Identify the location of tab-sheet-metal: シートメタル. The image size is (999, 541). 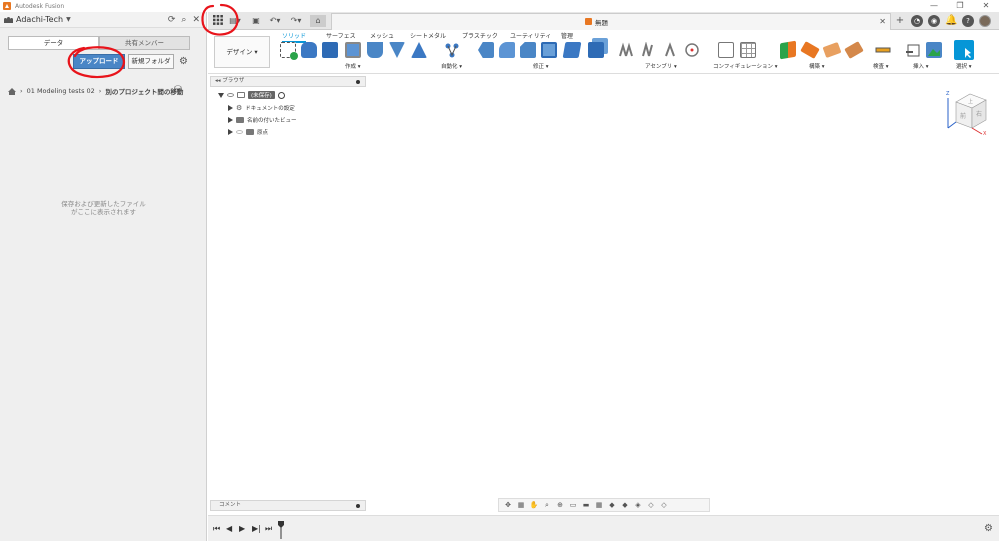
(428, 35).